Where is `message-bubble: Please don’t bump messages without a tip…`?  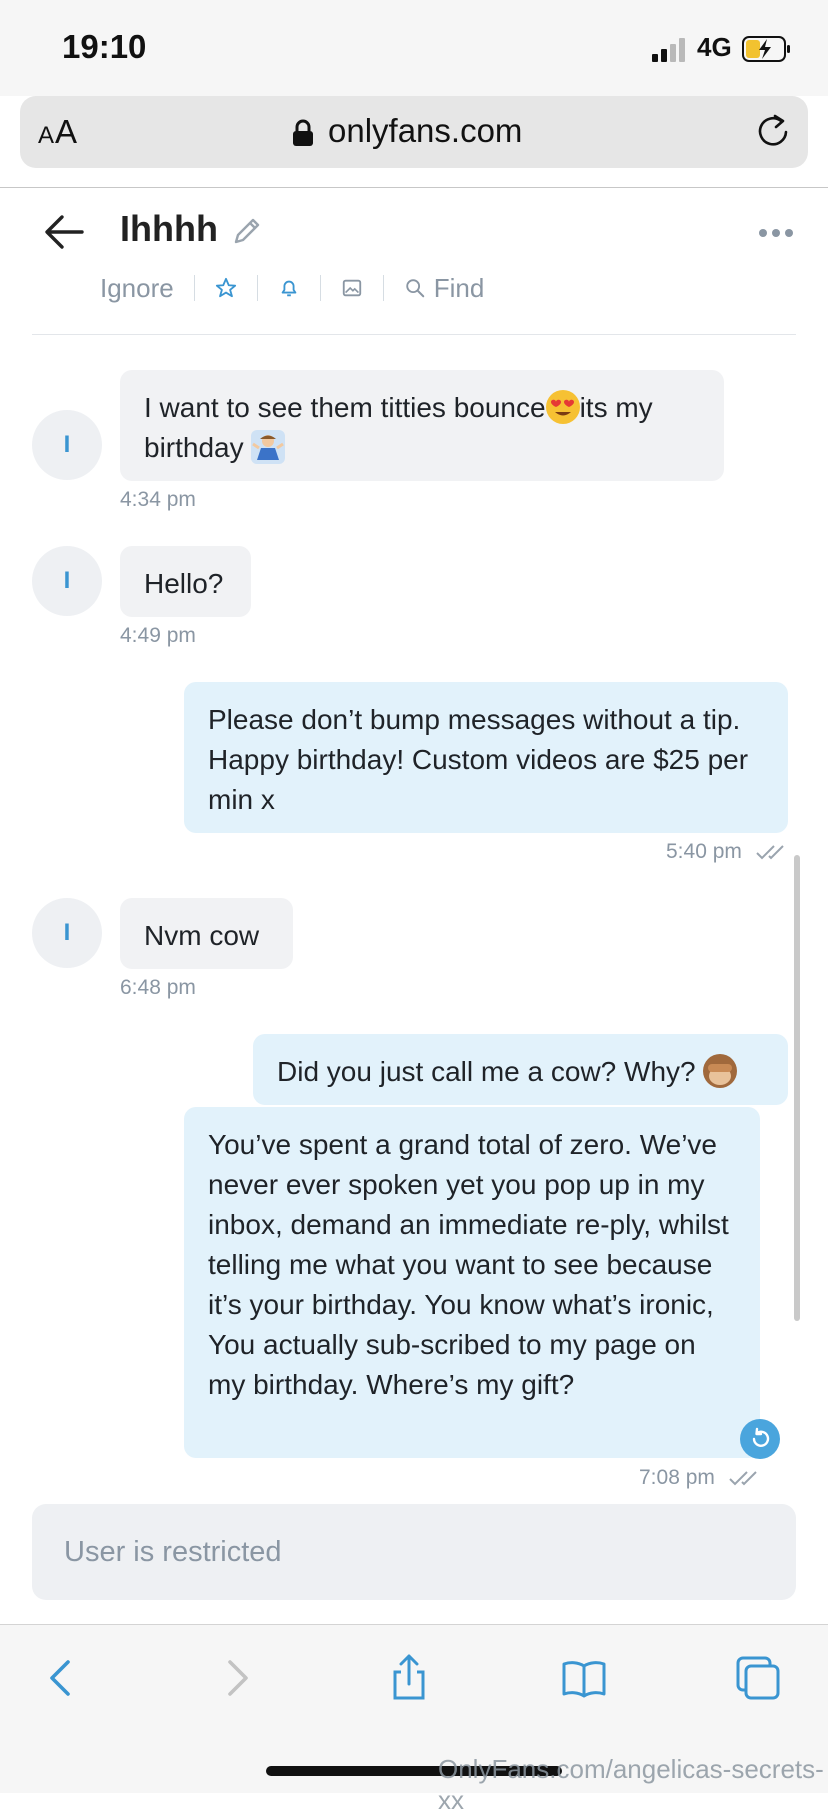 message-bubble: Please don’t bump messages without a tip… is located at coordinates (486, 757).